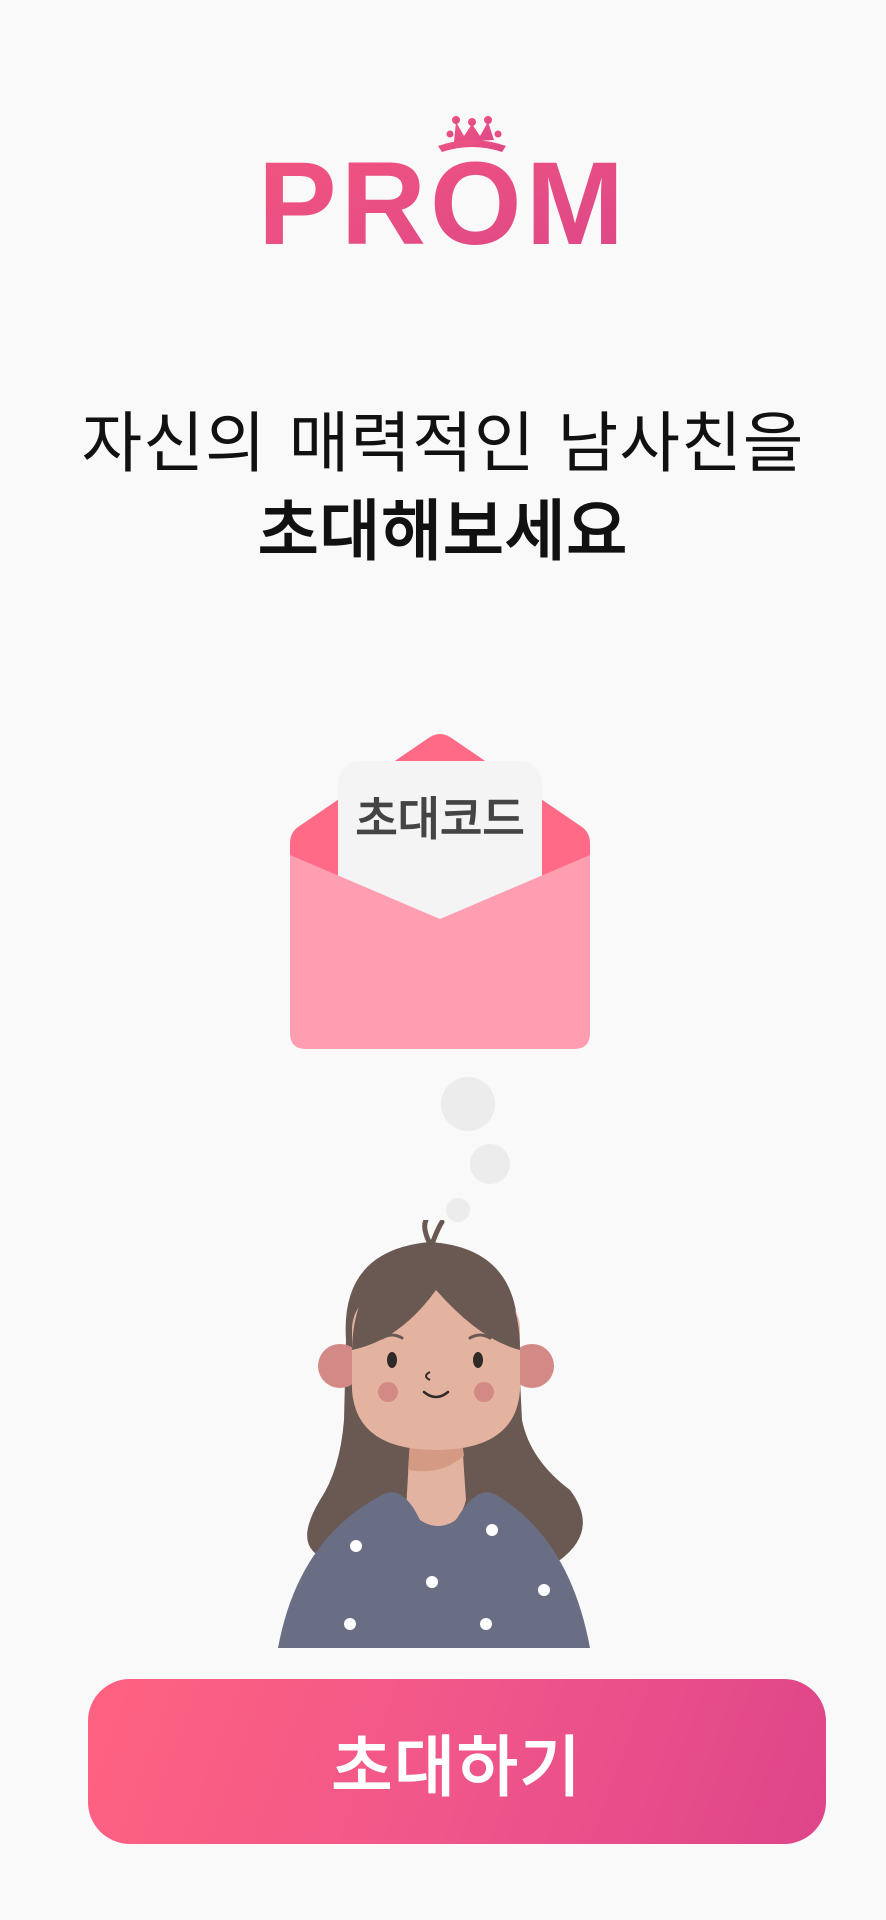  I want to click on envelope-icon: 초대코드, so click(440, 891).